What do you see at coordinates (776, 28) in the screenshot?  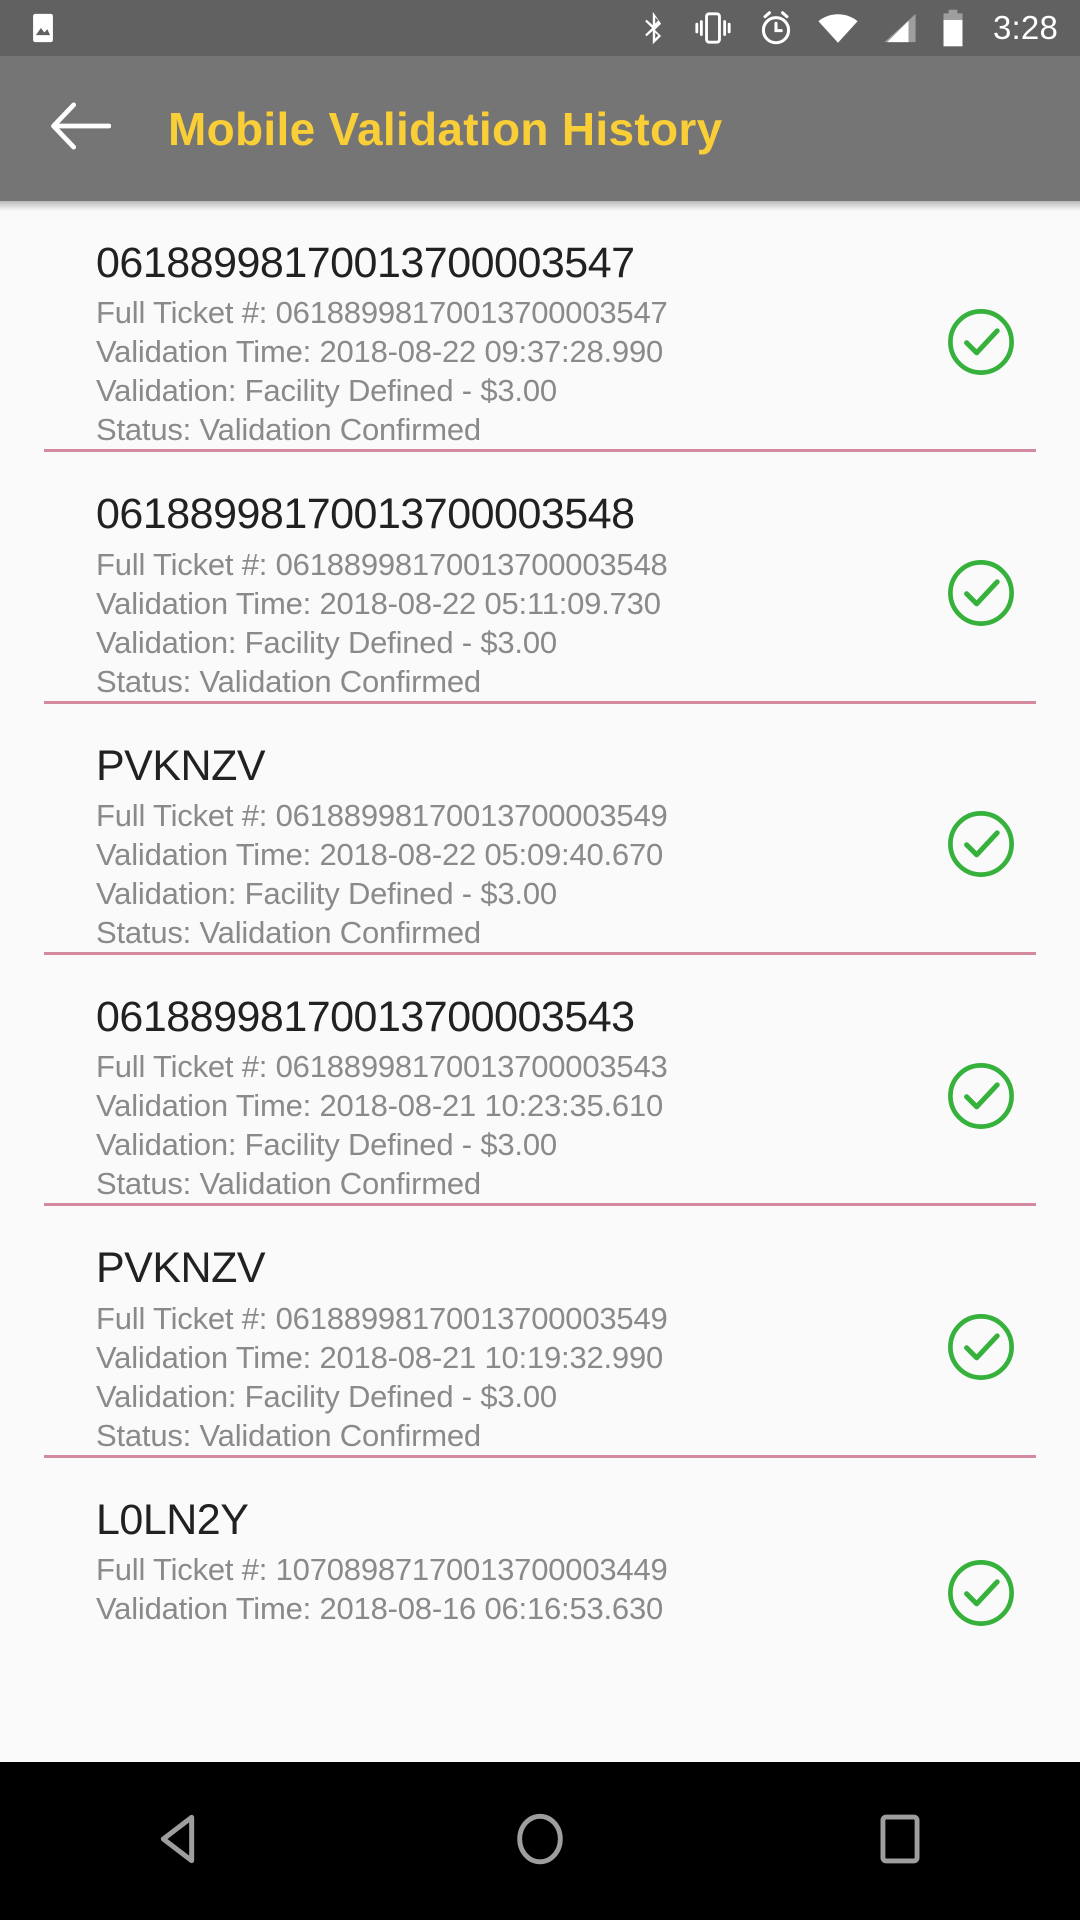 I see `alarm-icon` at bounding box center [776, 28].